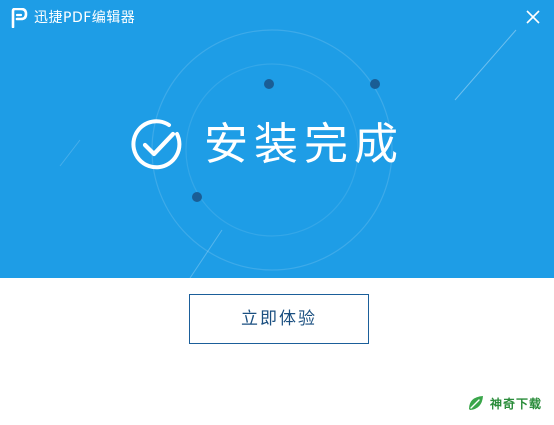 This screenshot has height=425, width=554. Describe the element at coordinates (304, 144) in the screenshot. I see `install-complete-text: 安装完成` at that location.